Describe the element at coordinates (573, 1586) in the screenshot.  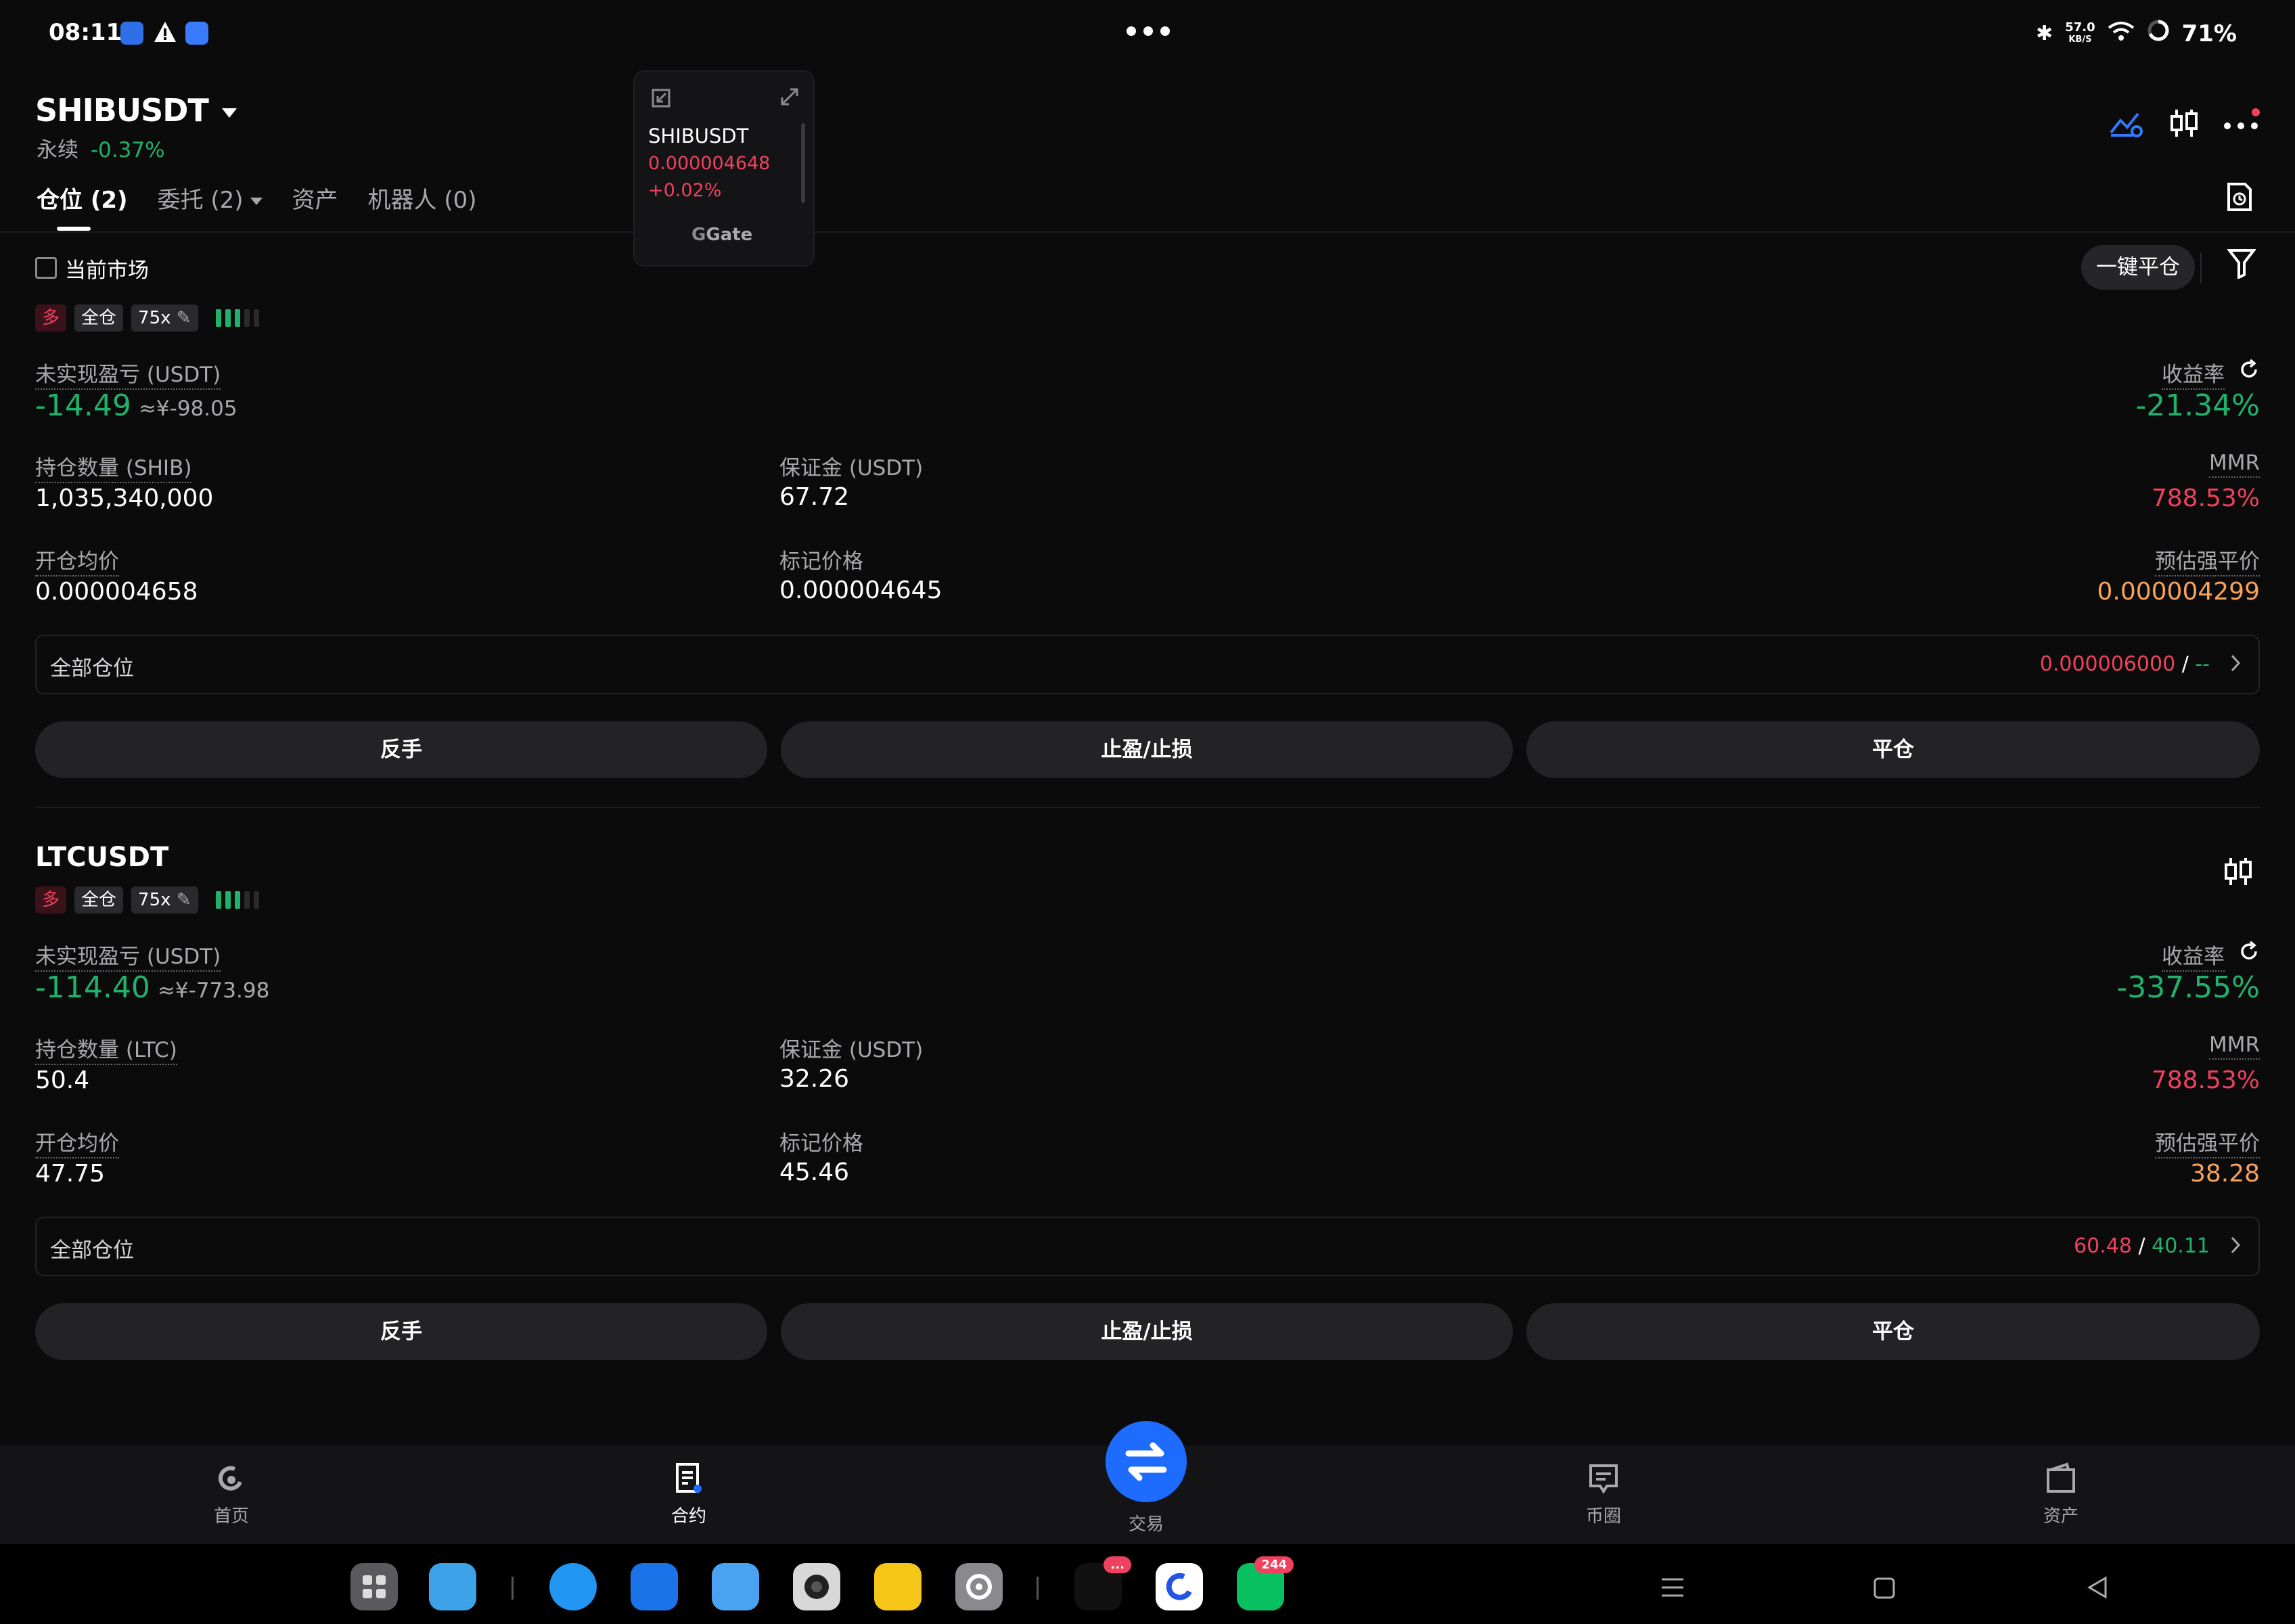
I see `browser-icon` at that location.